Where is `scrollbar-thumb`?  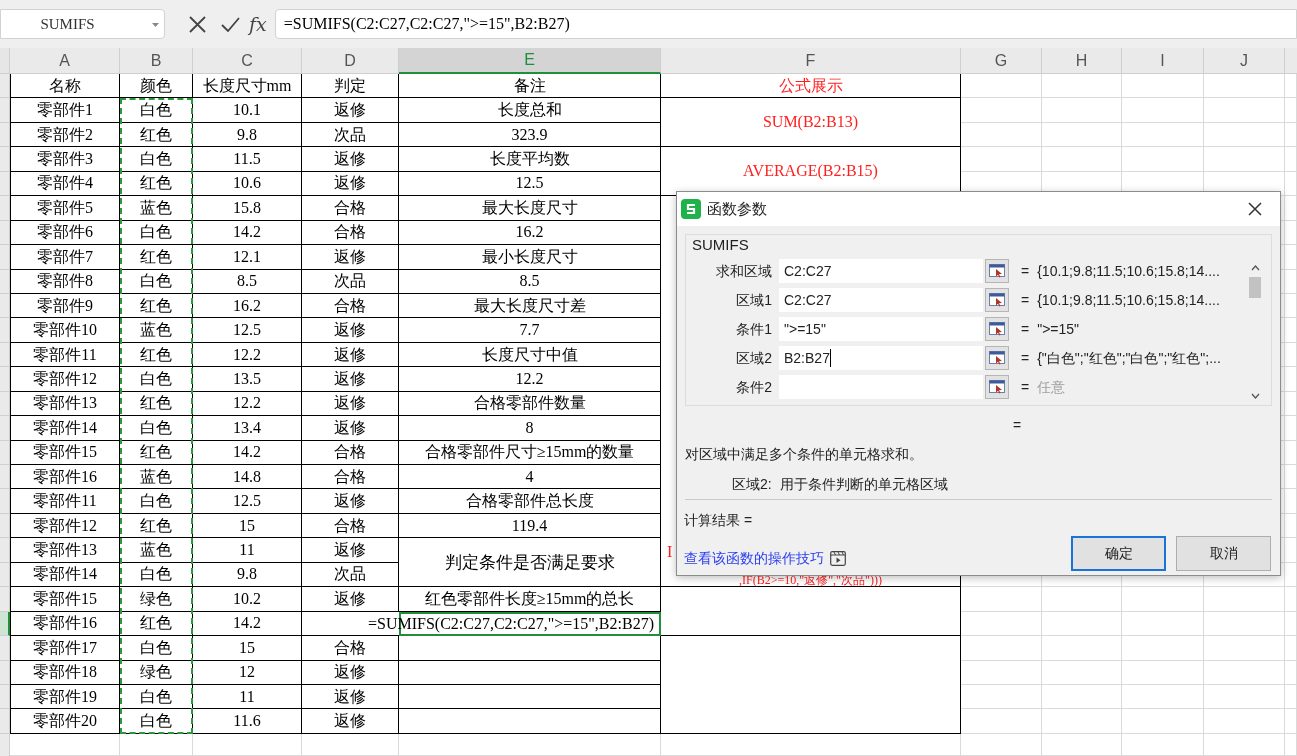
scrollbar-thumb is located at coordinates (1255, 287).